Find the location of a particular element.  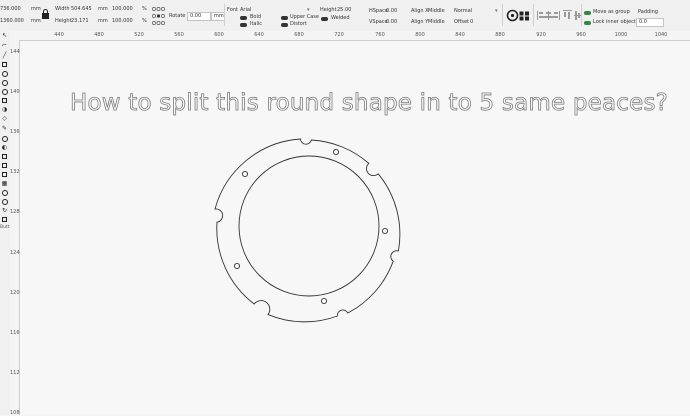

variable-text-icon is located at coordinates (4, 219).